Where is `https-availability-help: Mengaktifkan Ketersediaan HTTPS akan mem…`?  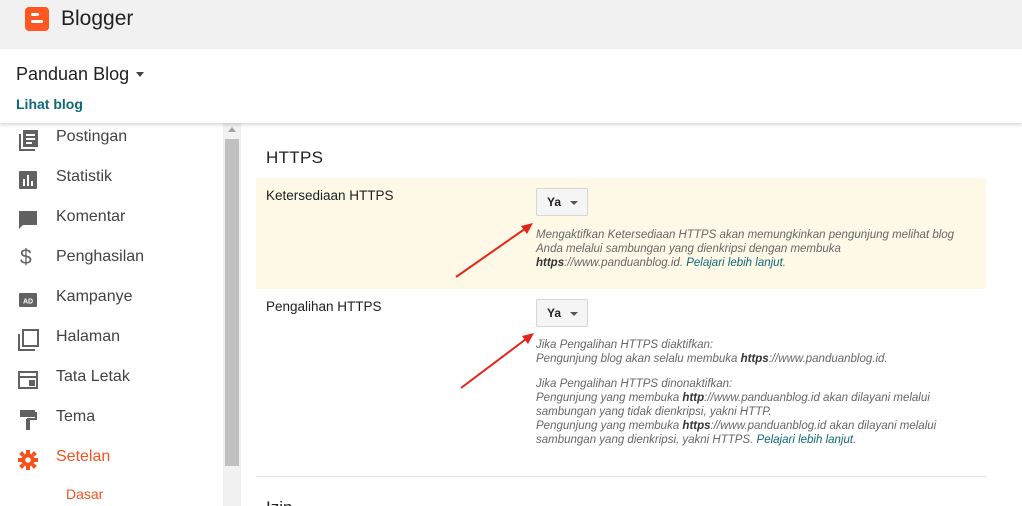
https-availability-help: Mengaktifkan Ketersediaan HTTPS akan mem… is located at coordinates (761, 249).